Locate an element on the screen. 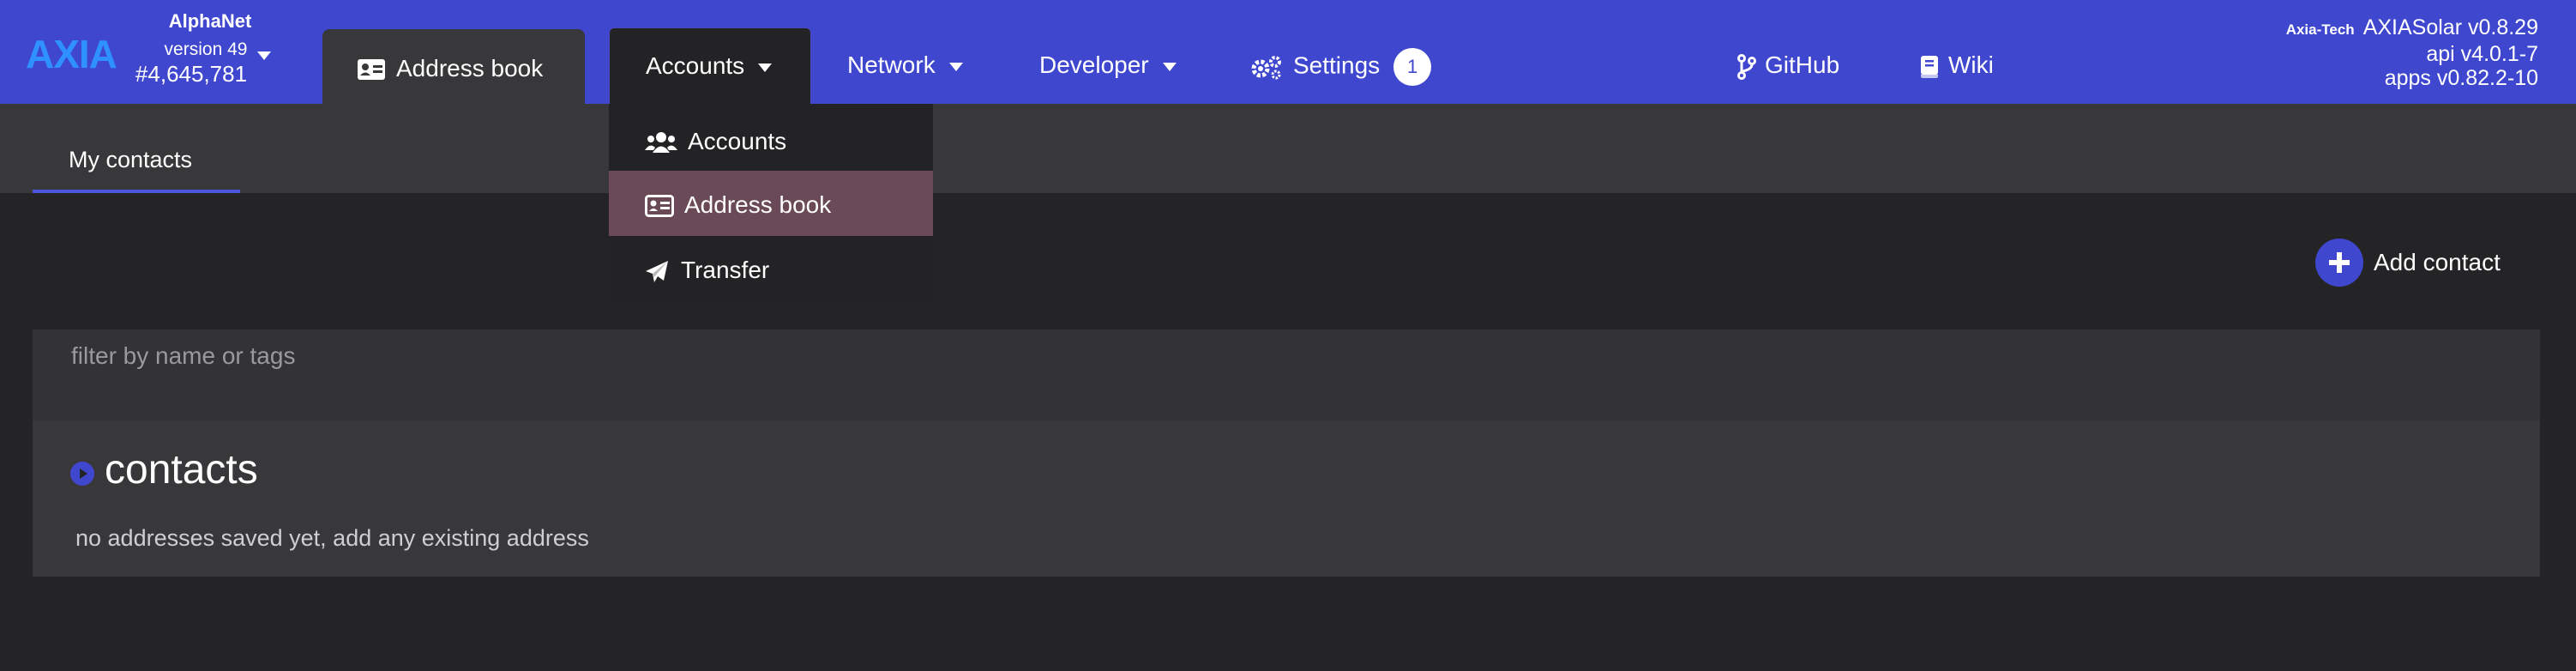 This screenshot has height=671, width=2576. nav-network: Network is located at coordinates (905, 65).